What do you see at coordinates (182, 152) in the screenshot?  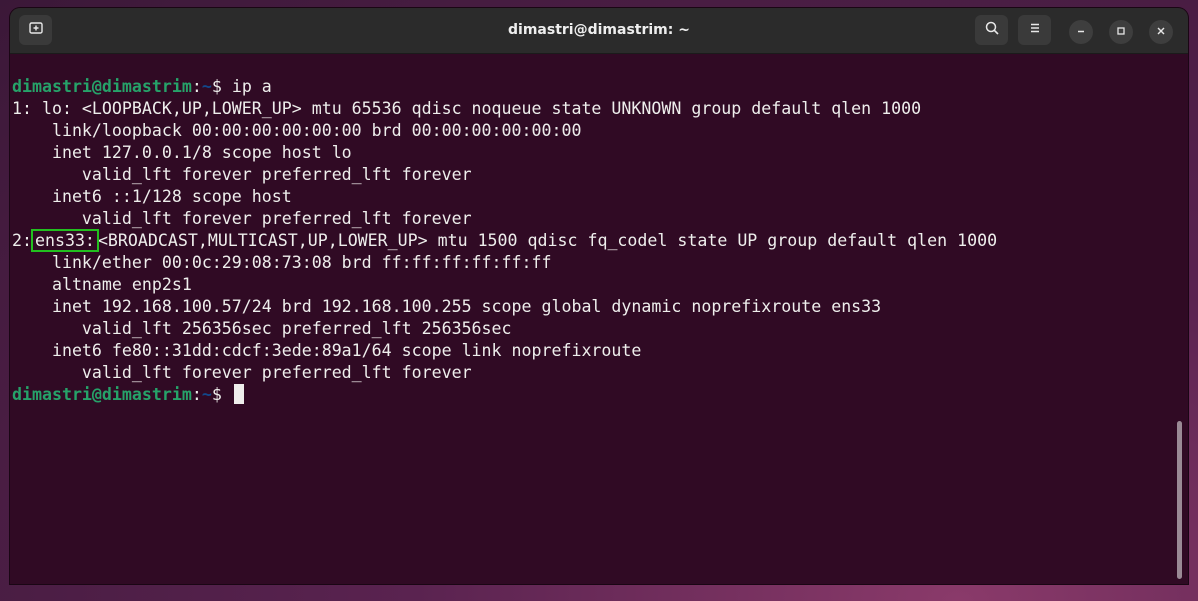 I see `output-line: inet 127.0.0.1/8 scope host lo` at bounding box center [182, 152].